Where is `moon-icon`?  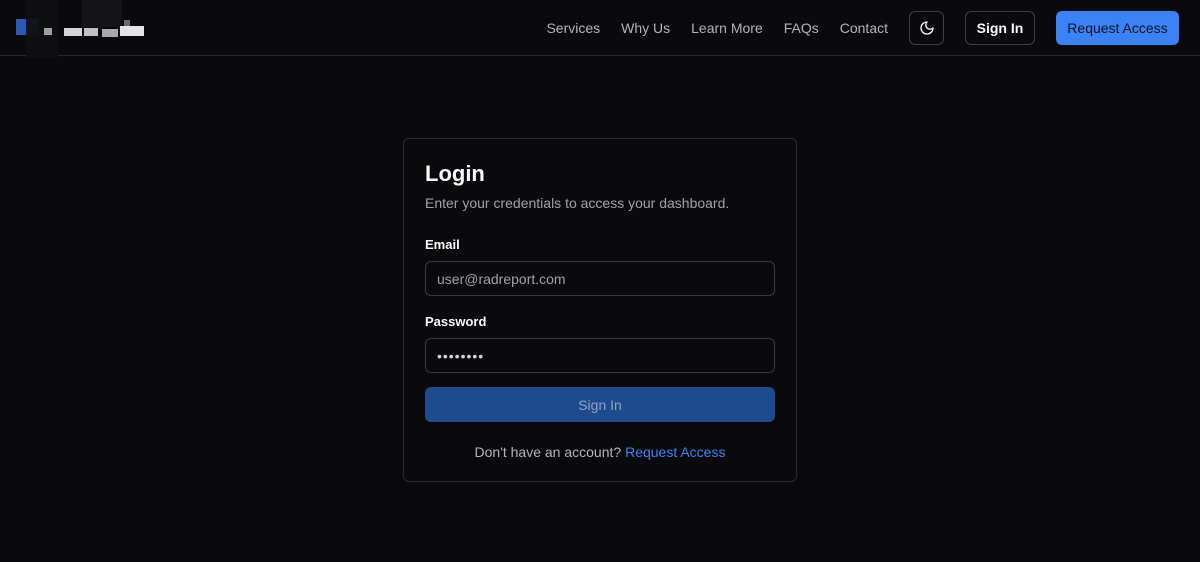 moon-icon is located at coordinates (926, 28).